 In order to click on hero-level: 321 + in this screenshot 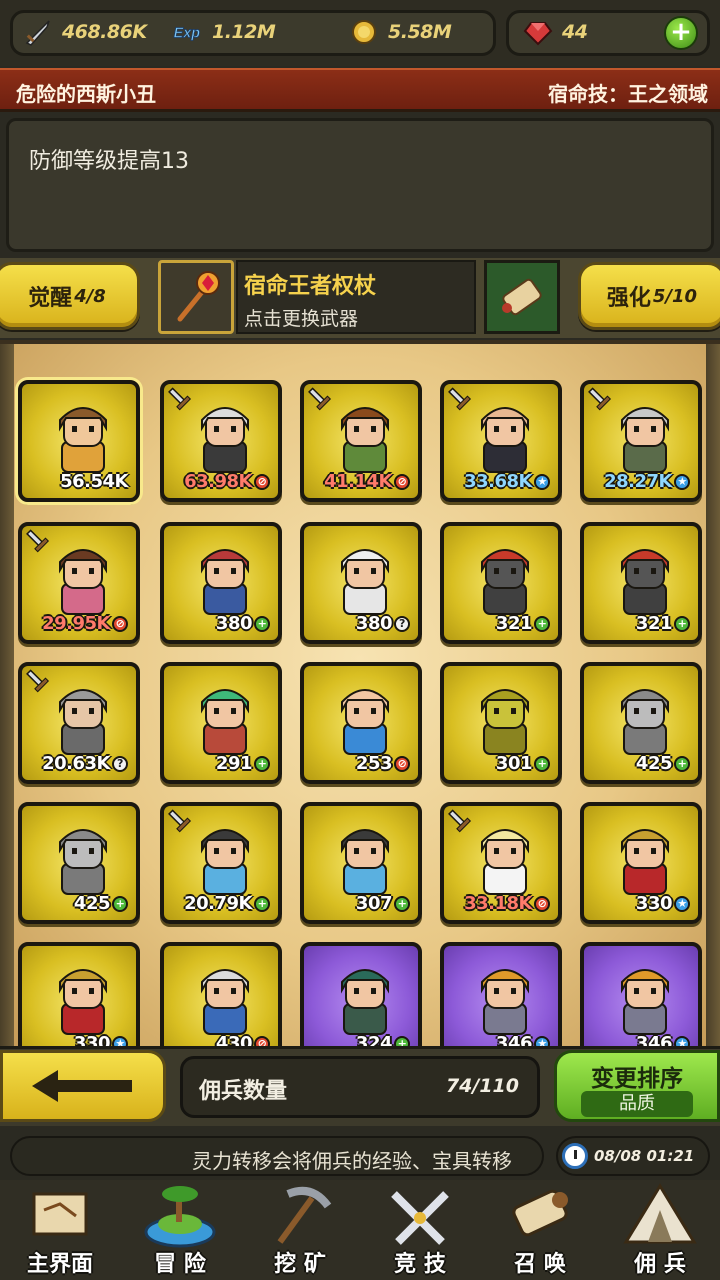, I will do `click(523, 623)`.